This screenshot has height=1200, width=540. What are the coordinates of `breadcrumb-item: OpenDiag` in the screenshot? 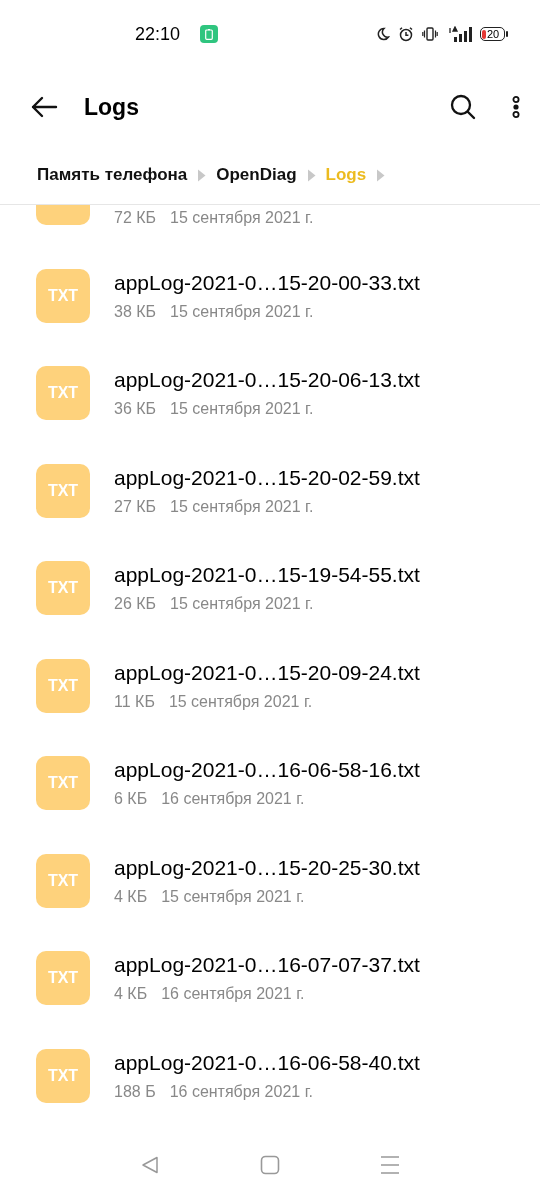 It's located at (256, 175).